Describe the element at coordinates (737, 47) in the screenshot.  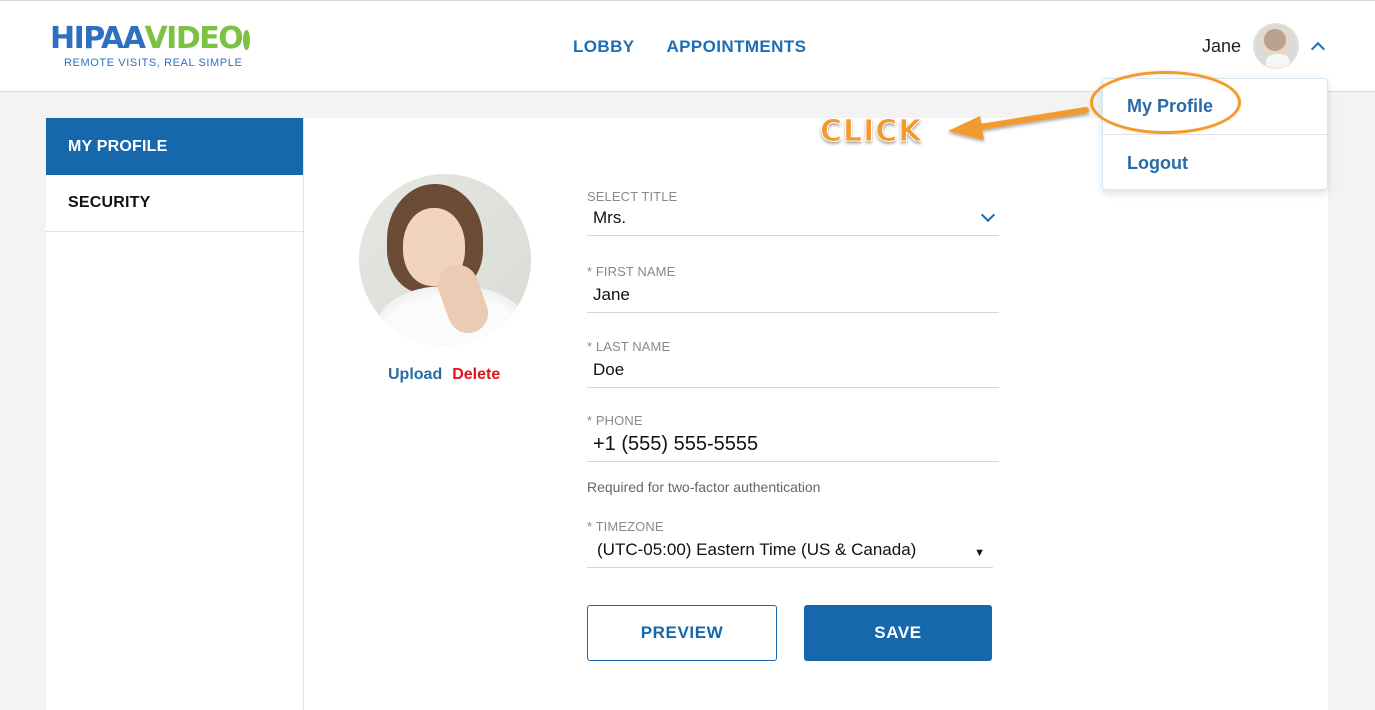
I see `nav-appointments: APPOINTMENTS` at that location.